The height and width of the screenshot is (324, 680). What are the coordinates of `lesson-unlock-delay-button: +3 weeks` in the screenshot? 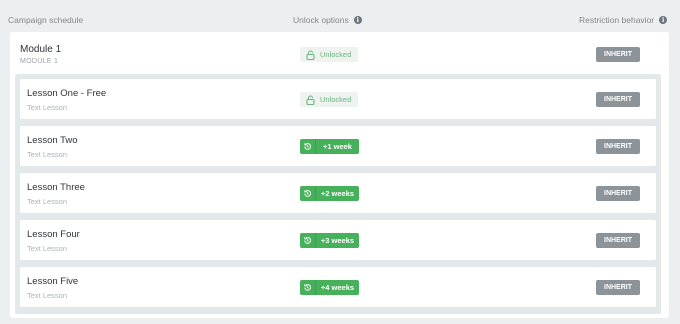 It's located at (329, 240).